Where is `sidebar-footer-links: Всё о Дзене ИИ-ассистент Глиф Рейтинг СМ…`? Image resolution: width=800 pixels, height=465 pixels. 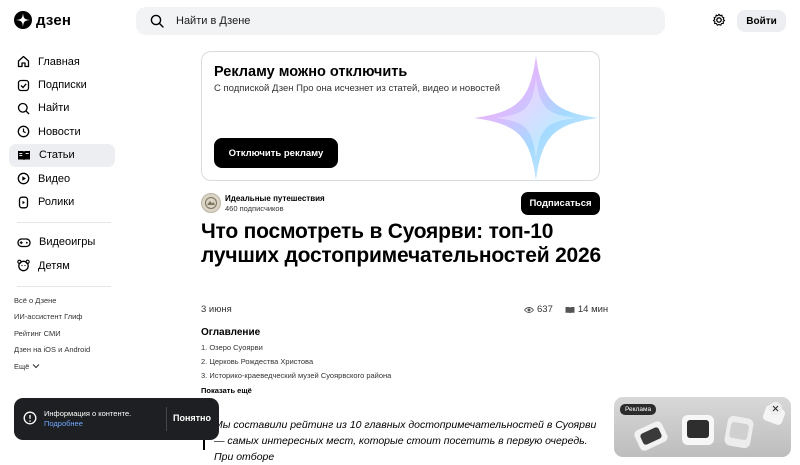
sidebar-footer-links: Всё о Дзене ИИ-ассистент Глиф Рейтинг СМ… is located at coordinates (52, 333).